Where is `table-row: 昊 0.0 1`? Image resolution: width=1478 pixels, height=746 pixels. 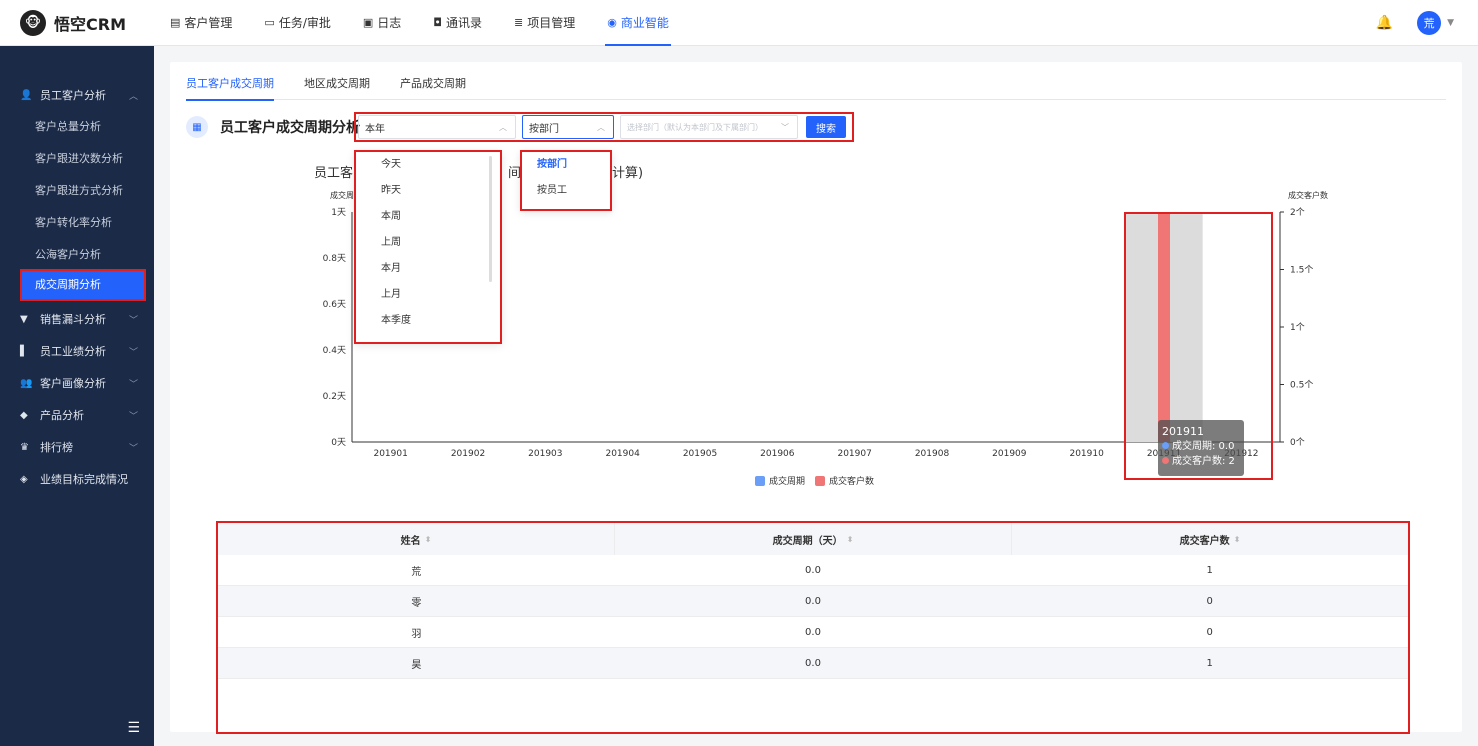 table-row: 昊 0.0 1 is located at coordinates (813, 663).